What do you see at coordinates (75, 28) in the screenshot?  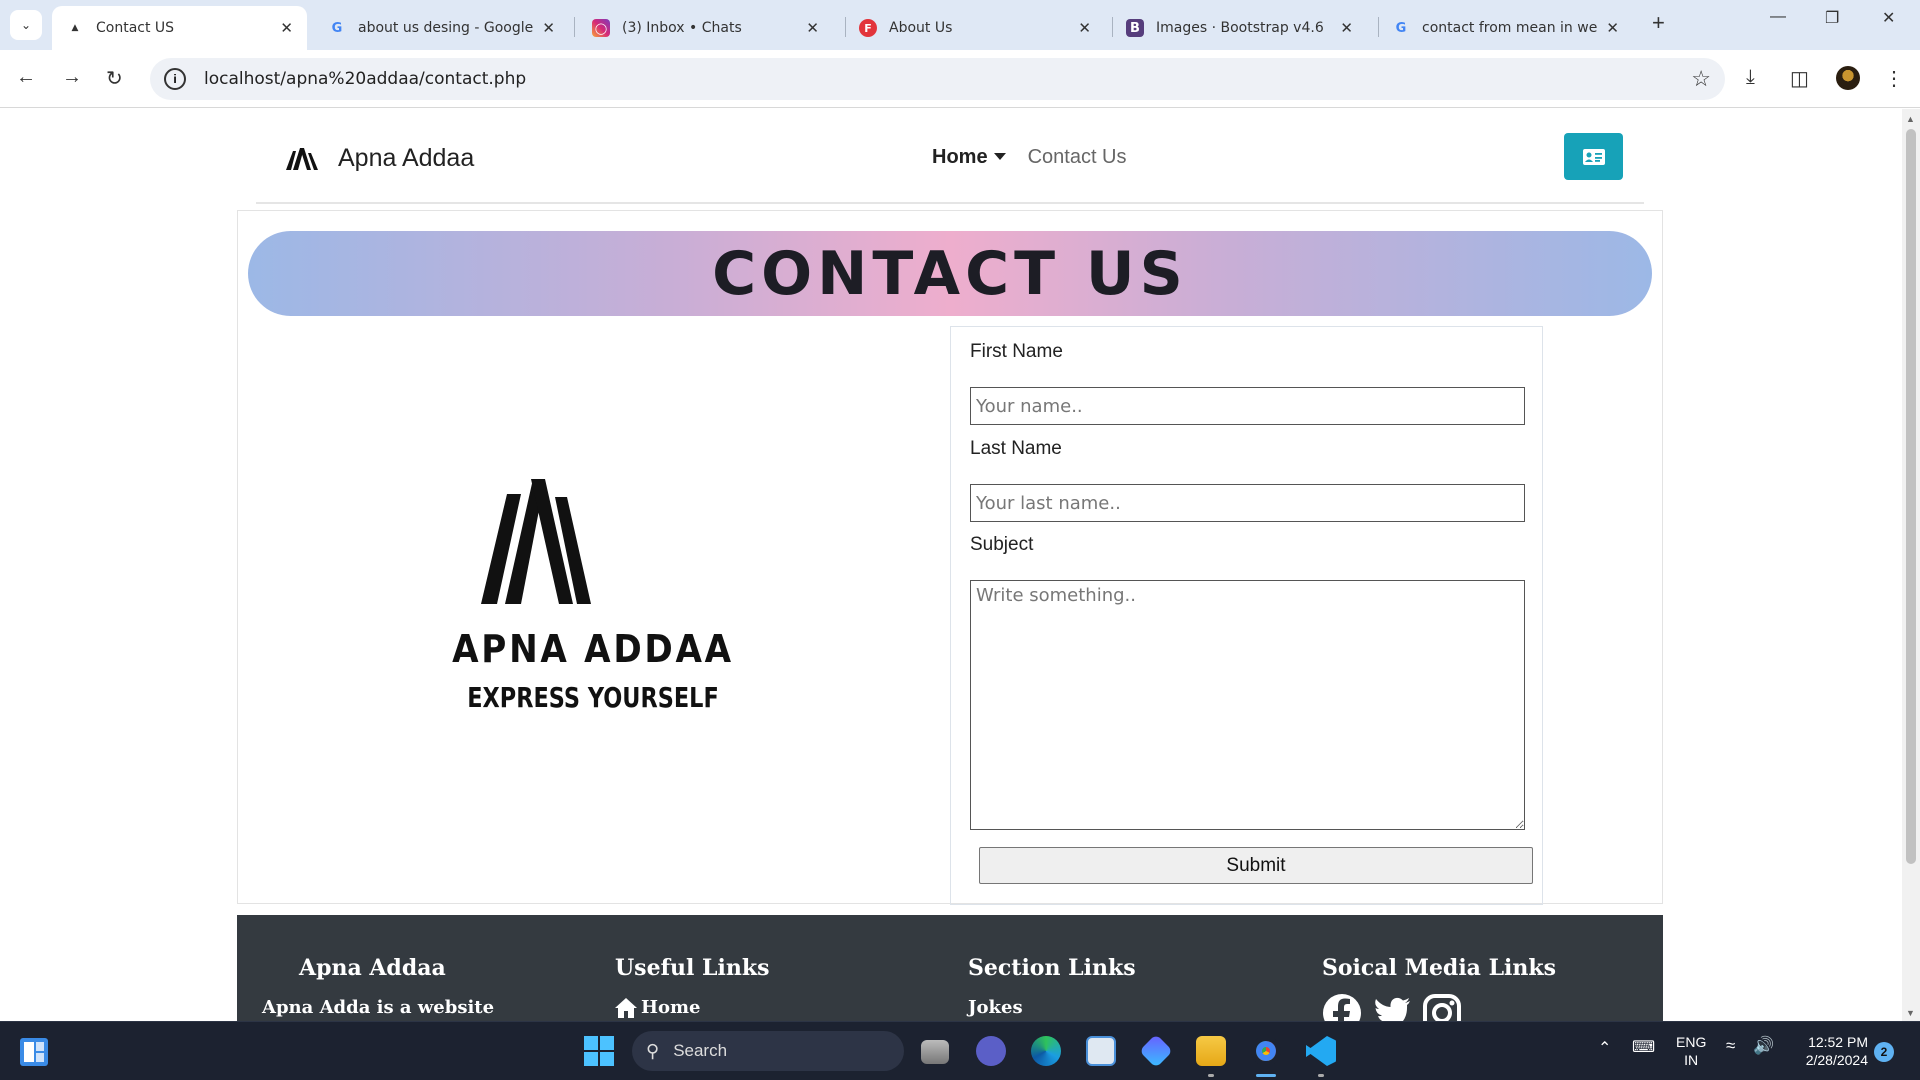 I see `apna-addaa-favicon: ▲` at bounding box center [75, 28].